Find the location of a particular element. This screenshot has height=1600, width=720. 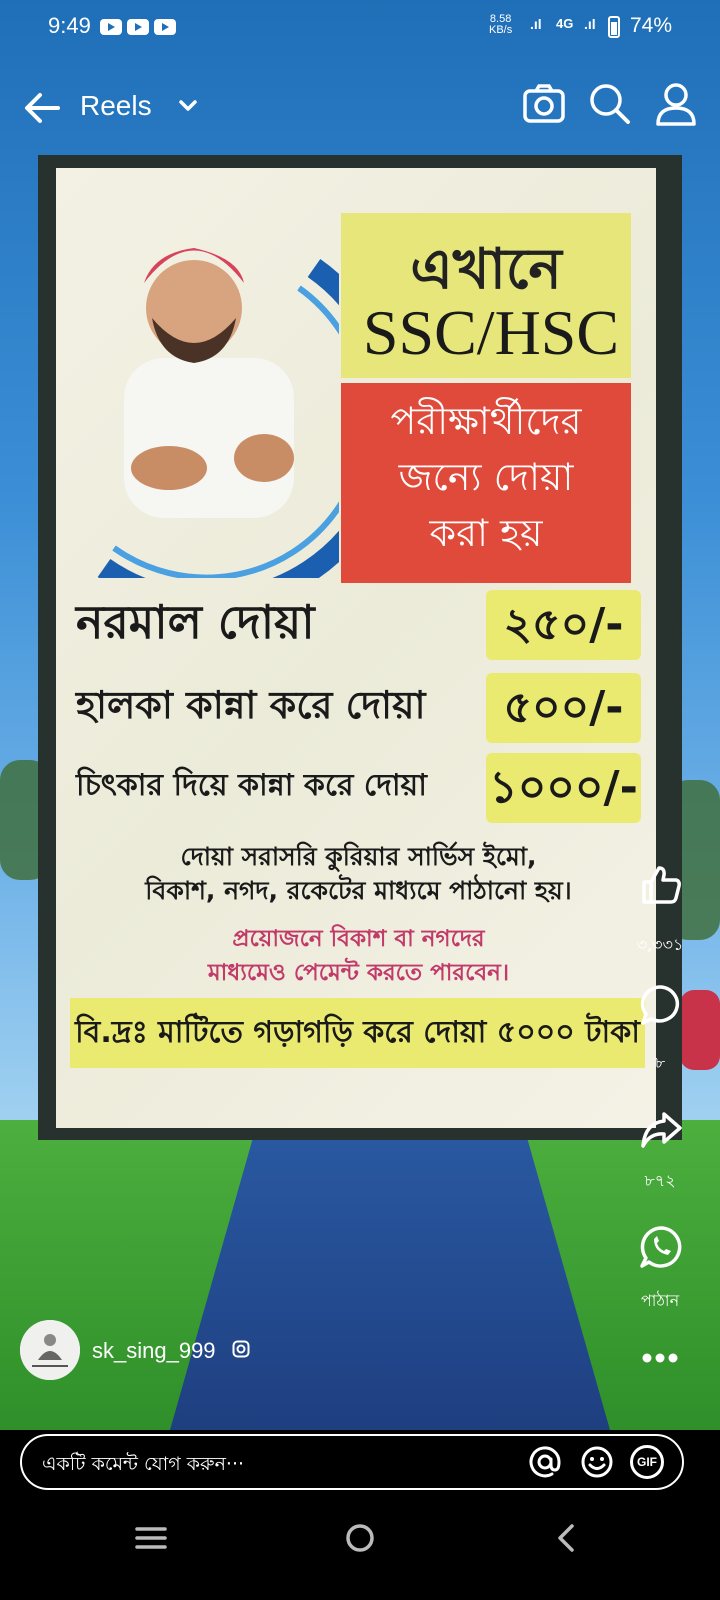

battery-percentage: 74% is located at coordinates (651, 25).